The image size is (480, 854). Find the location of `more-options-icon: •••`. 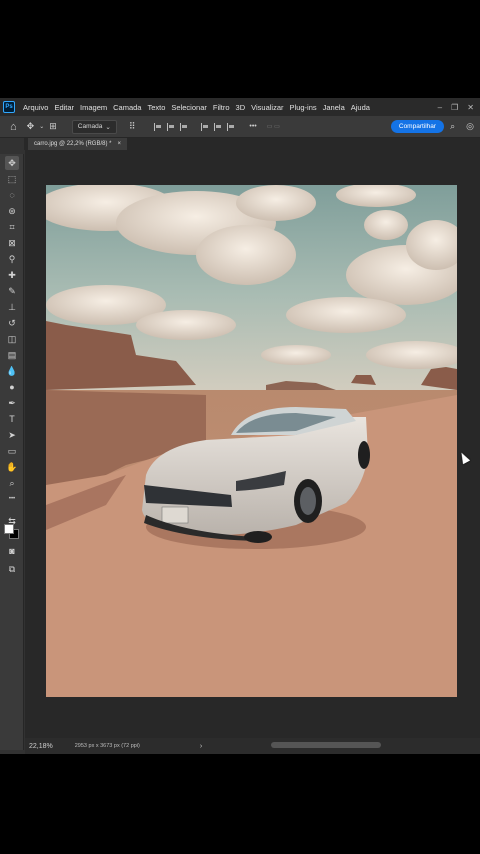

more-options-icon: ••• is located at coordinates (252, 126).